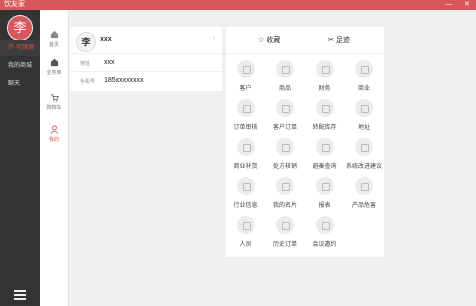  What do you see at coordinates (54, 98) in the screenshot?
I see `cart-icon` at bounding box center [54, 98].